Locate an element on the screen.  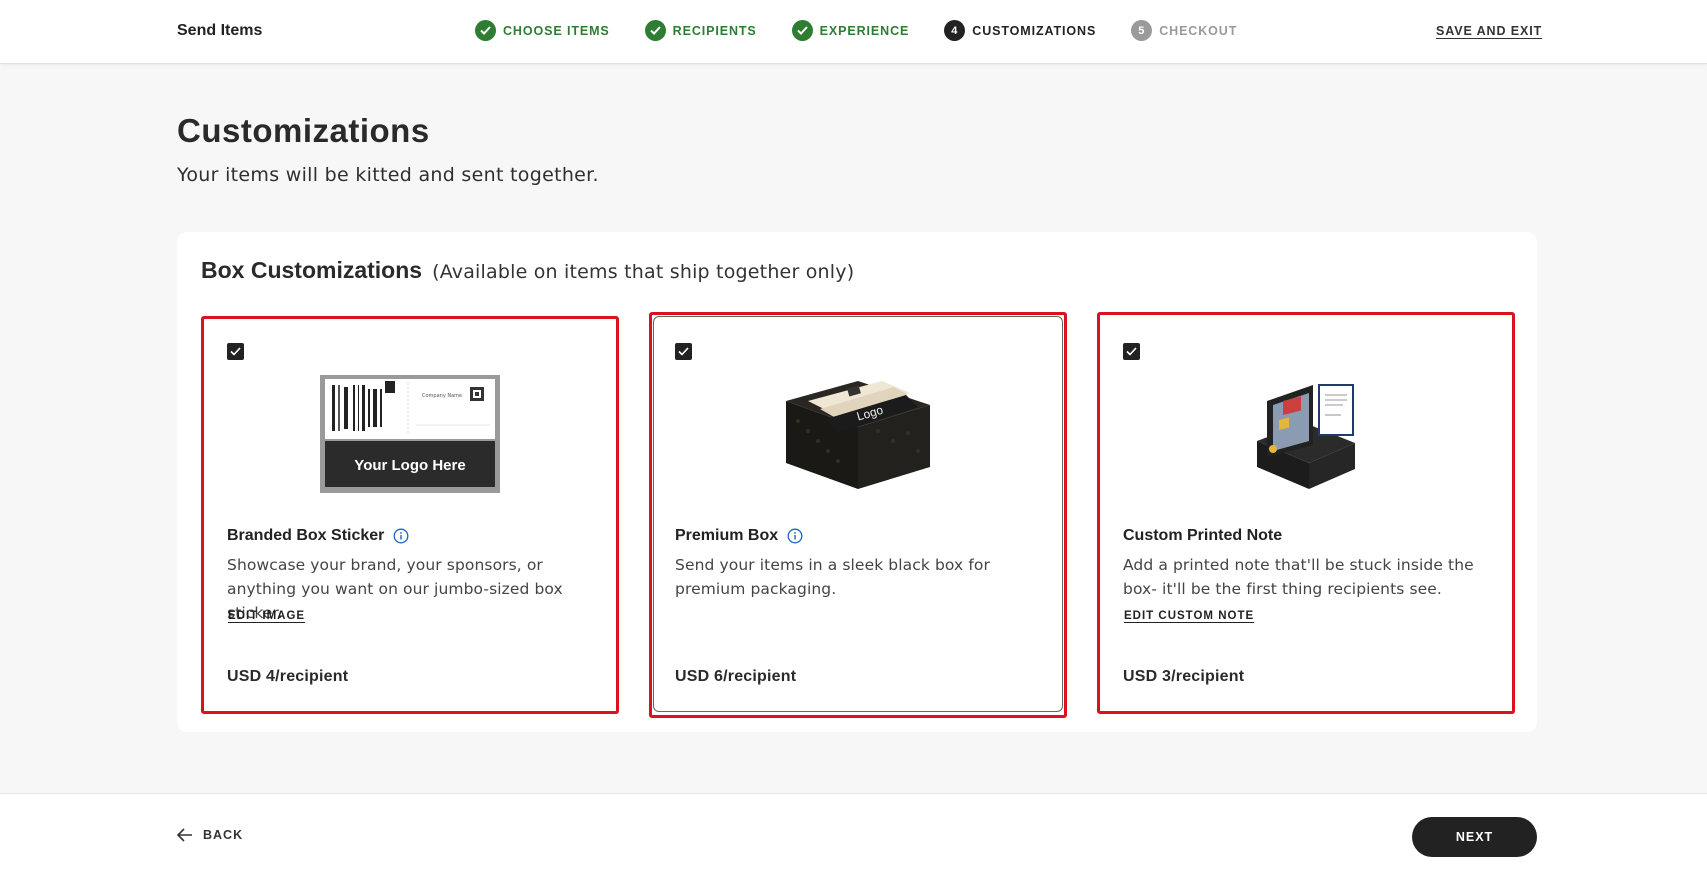
panel-title: Box Customizations is located at coordinates (312, 270).